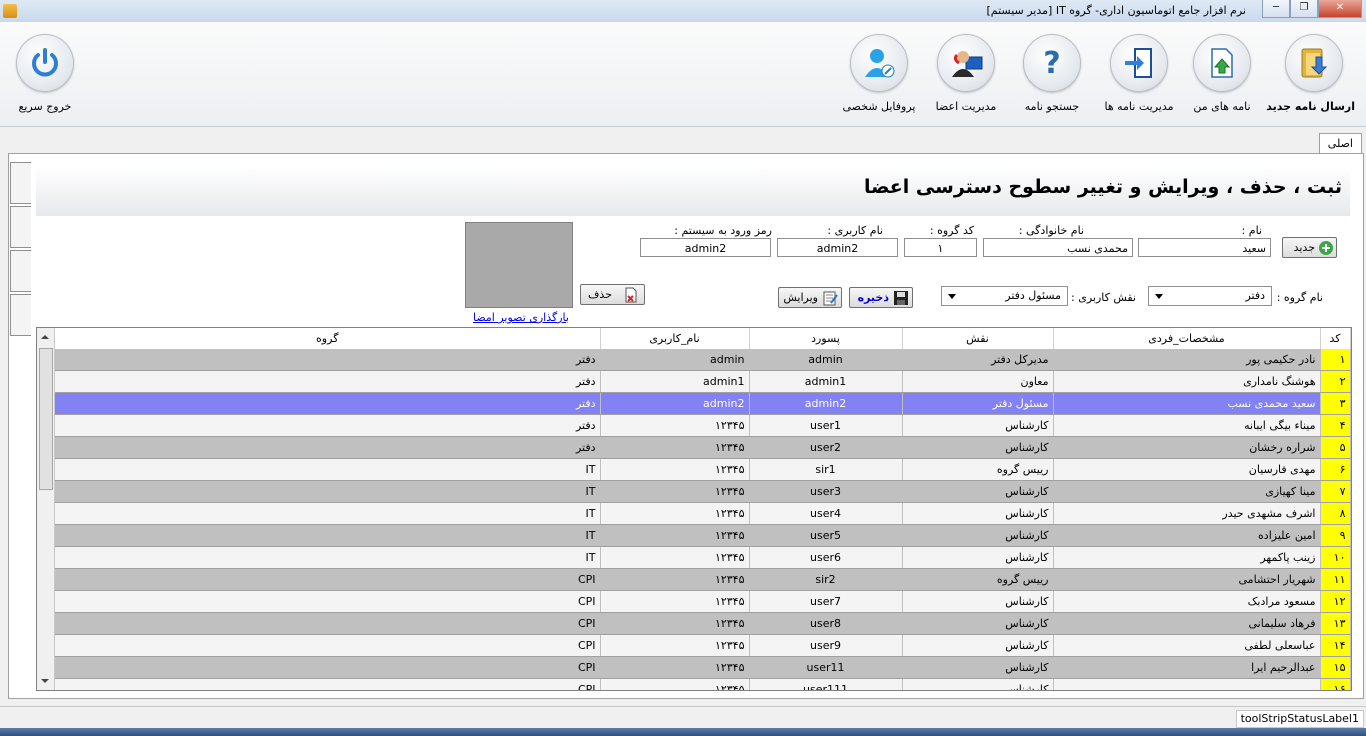 Image resolution: width=1366 pixels, height=736 pixels. I want to click on cell-code: ۱۱, so click(1335, 579).